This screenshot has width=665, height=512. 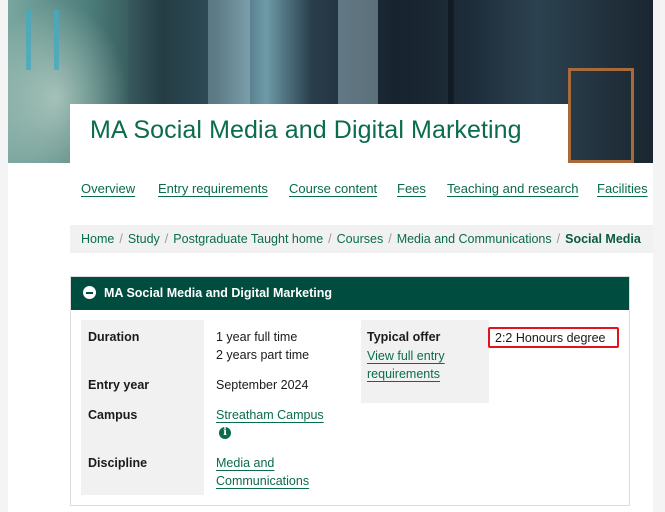 I want to click on discipline-label: Discipline, so click(x=118, y=463).